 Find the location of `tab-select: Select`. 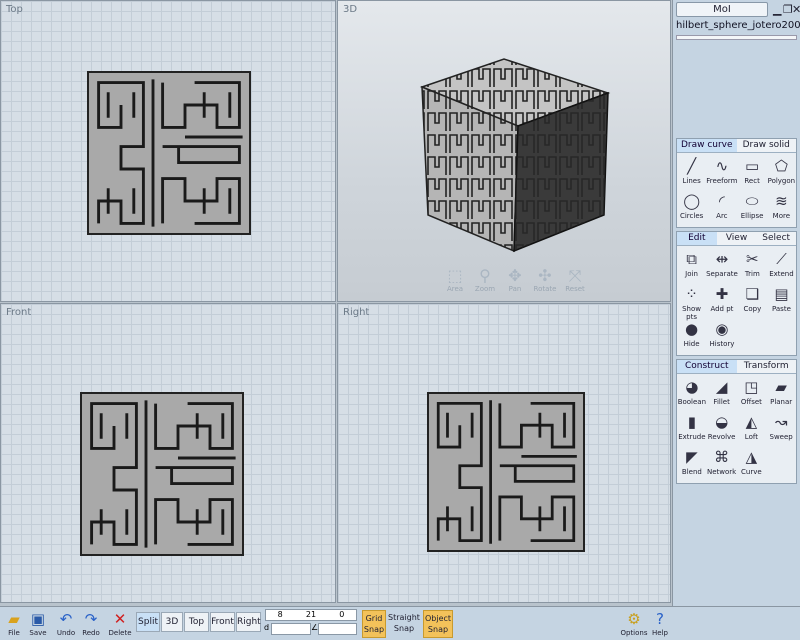

tab-select: Select is located at coordinates (776, 238).